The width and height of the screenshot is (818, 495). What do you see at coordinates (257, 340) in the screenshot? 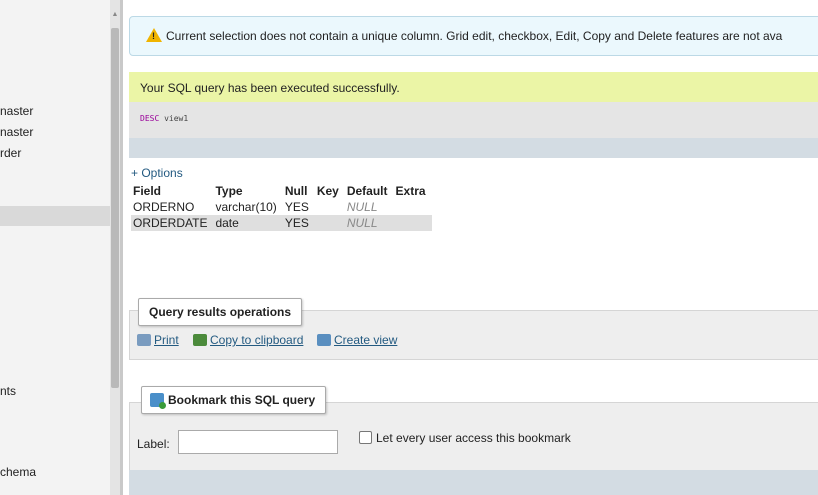
I see `copy-to-clipboard-label: Copy to clipboard` at bounding box center [257, 340].